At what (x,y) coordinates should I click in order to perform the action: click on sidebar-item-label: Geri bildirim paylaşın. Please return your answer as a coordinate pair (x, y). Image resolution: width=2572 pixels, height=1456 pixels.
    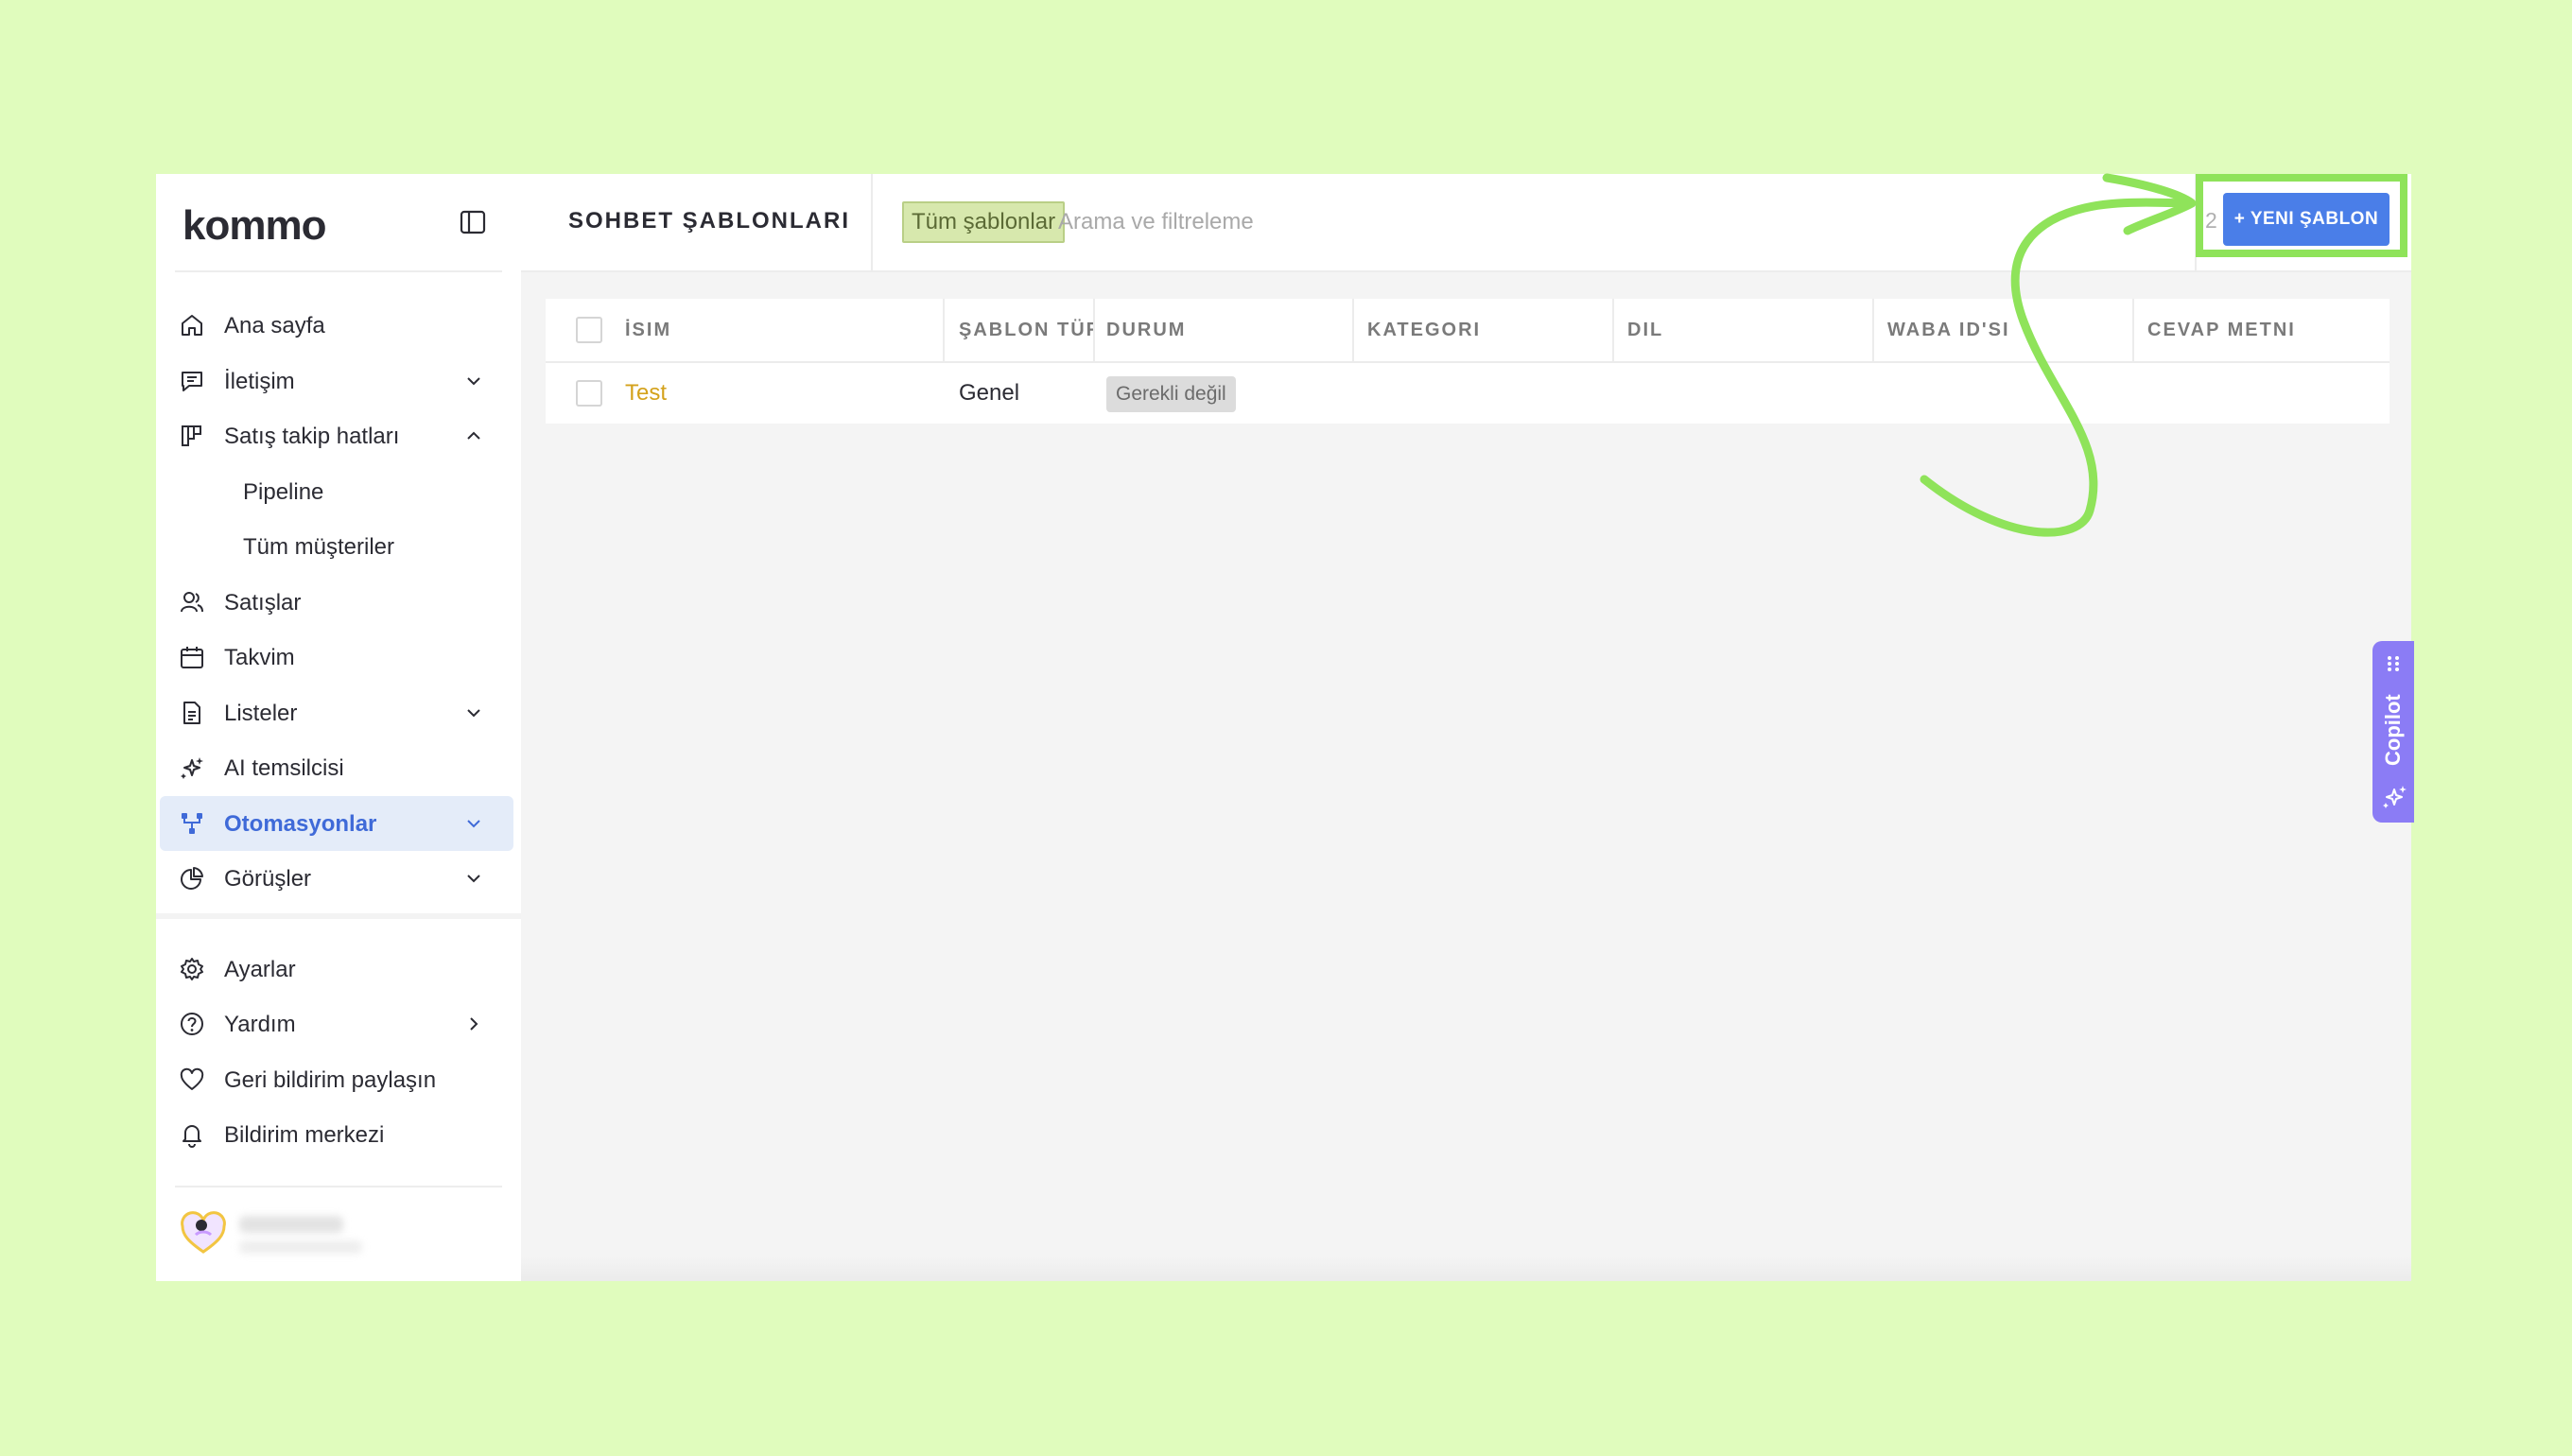
    Looking at the image, I should click on (330, 1080).